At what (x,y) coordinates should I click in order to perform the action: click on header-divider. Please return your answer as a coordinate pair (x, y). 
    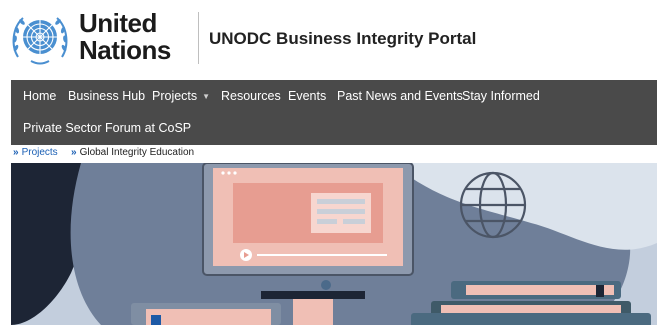
    Looking at the image, I should click on (198, 38).